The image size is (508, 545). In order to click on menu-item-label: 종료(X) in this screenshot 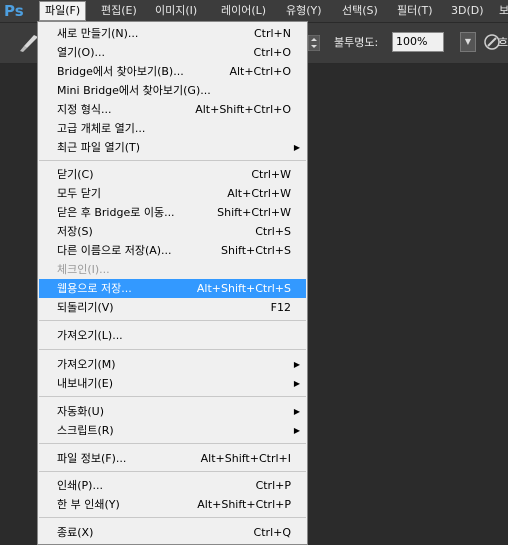, I will do `click(75, 532)`.